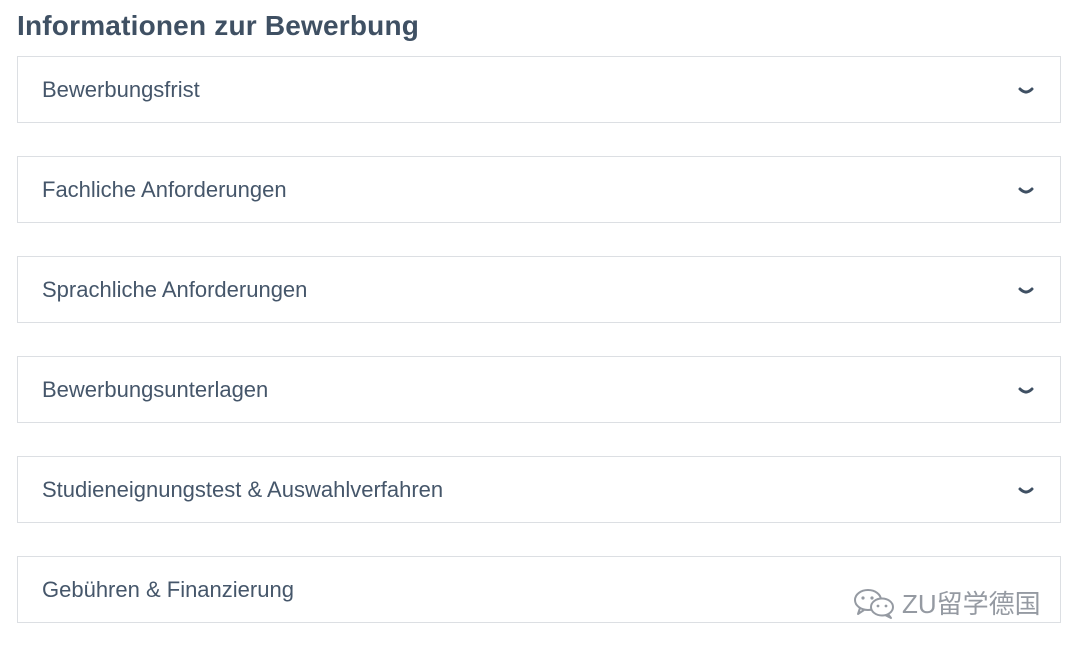 The height and width of the screenshot is (648, 1080). I want to click on accordion-item-studieneignungstest: Studieneignungstest & Auswahlverfahren, so click(539, 489).